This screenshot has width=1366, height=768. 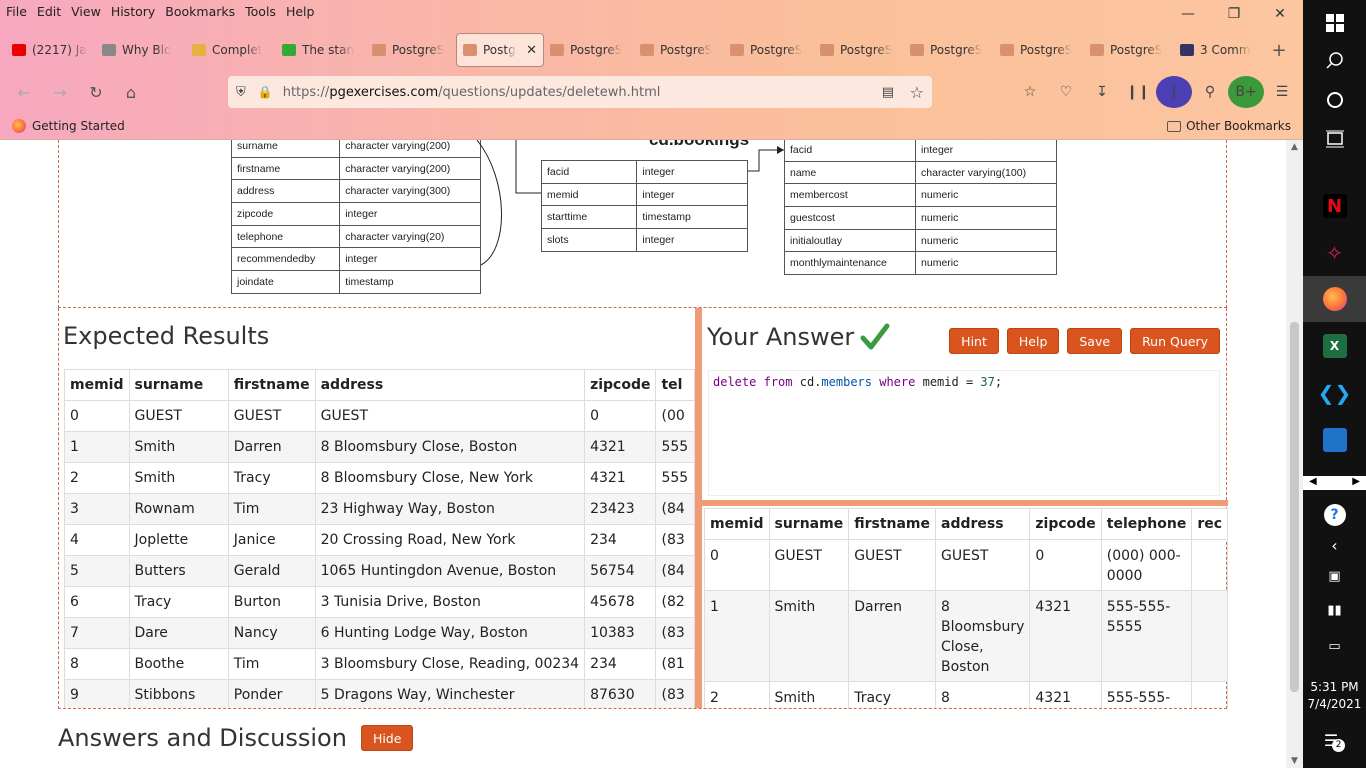 I want to click on scroll-down-icon: ▼, so click(x=1294, y=761).